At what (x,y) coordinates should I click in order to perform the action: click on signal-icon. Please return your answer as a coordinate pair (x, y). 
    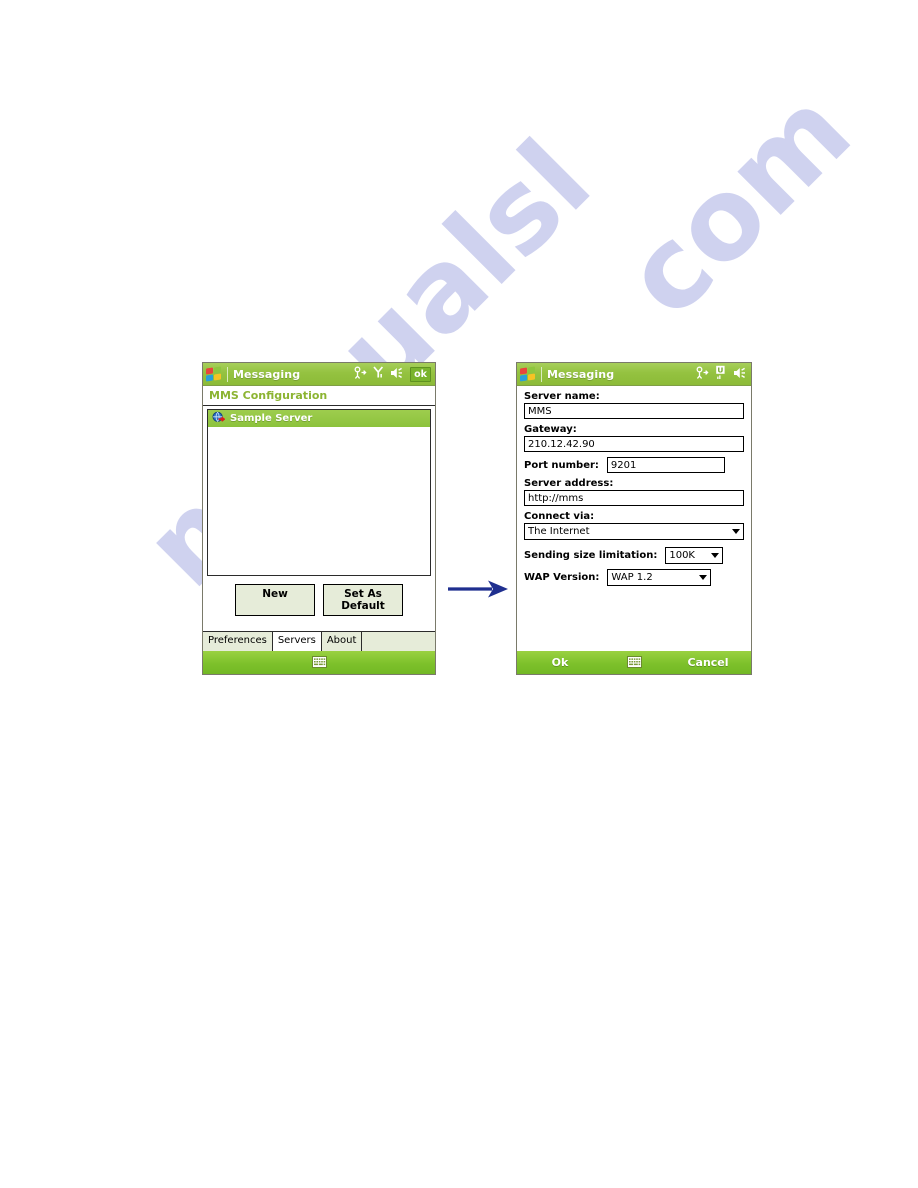
    Looking at the image, I should click on (378, 374).